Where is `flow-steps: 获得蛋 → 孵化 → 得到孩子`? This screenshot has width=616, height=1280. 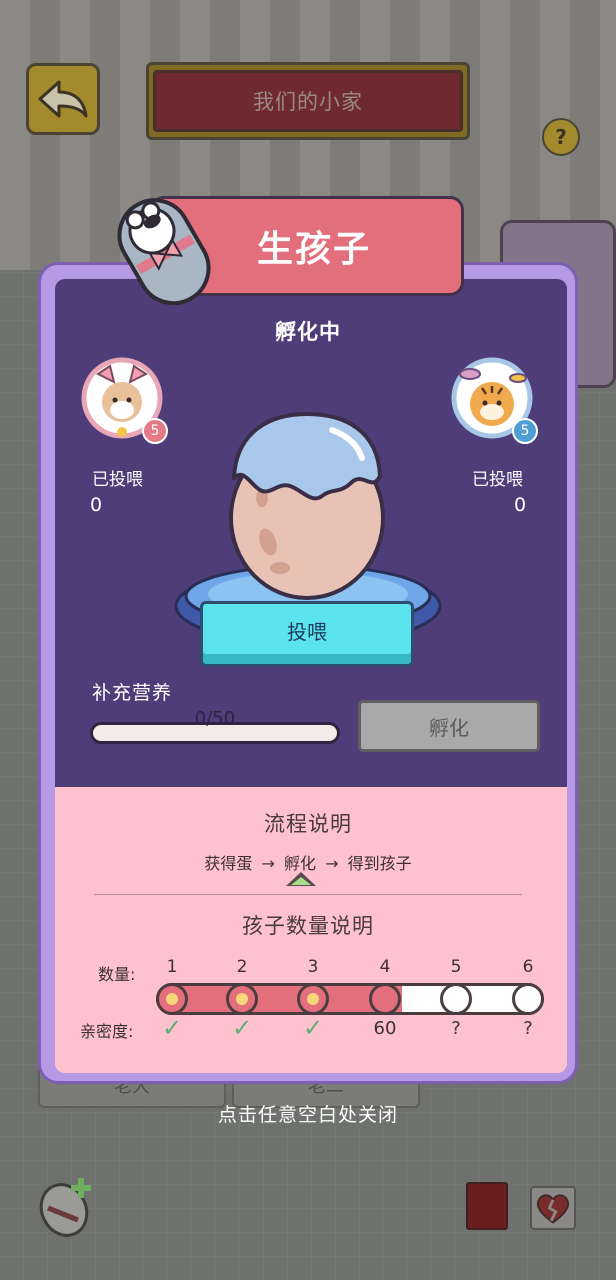
flow-steps: 获得蛋 → 孵化 → 得到孩子 is located at coordinates (308, 862).